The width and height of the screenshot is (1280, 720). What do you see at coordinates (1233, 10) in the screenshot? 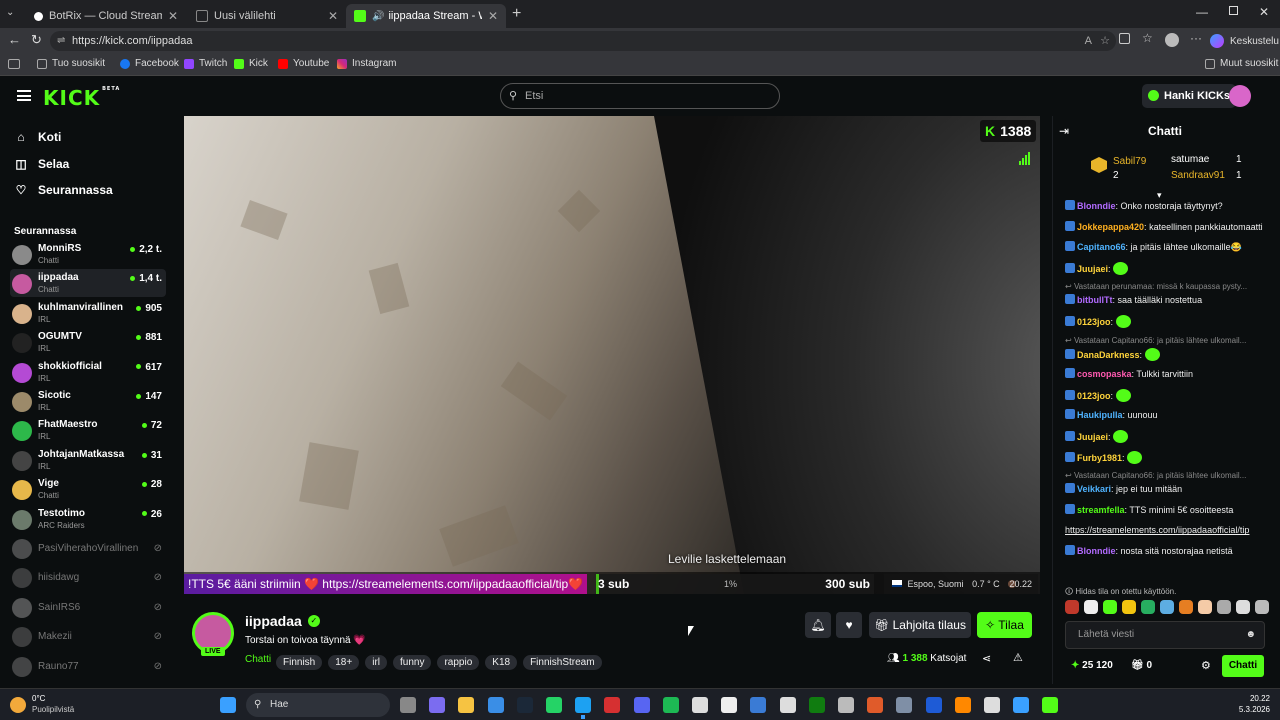
I see `maximize-window-icon` at bounding box center [1233, 10].